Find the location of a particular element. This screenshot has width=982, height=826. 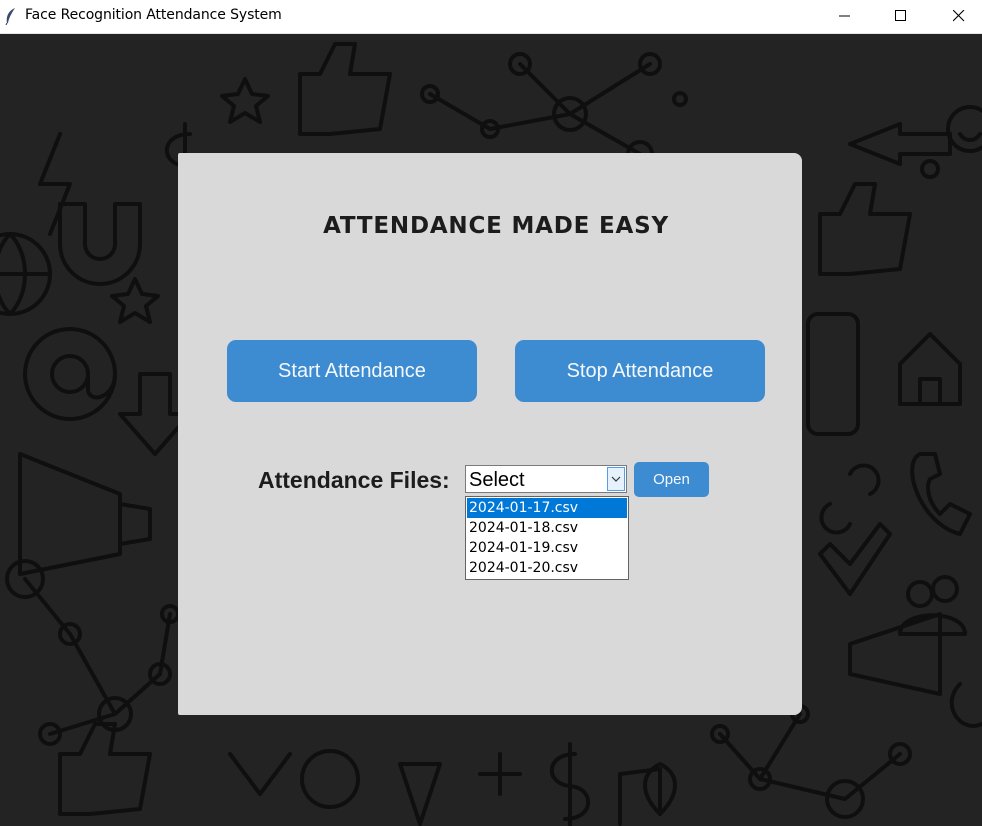

open-button: Open is located at coordinates (671, 479).